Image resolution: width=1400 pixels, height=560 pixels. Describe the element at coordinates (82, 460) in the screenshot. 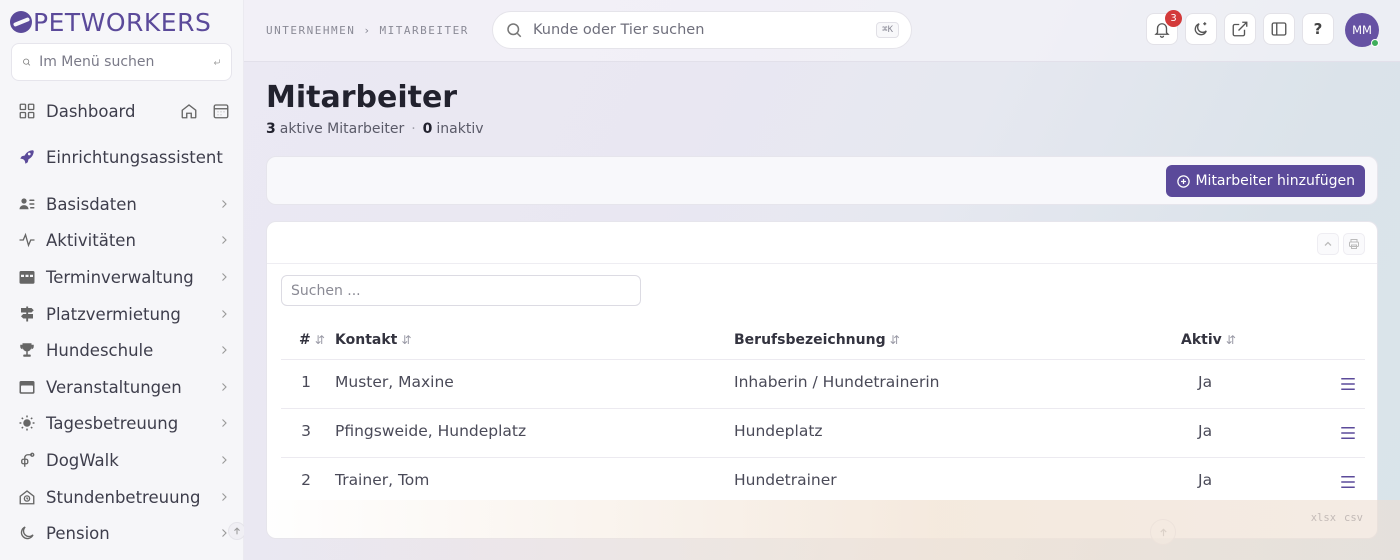

I see `sidebar-item-label: DogWalk` at that location.